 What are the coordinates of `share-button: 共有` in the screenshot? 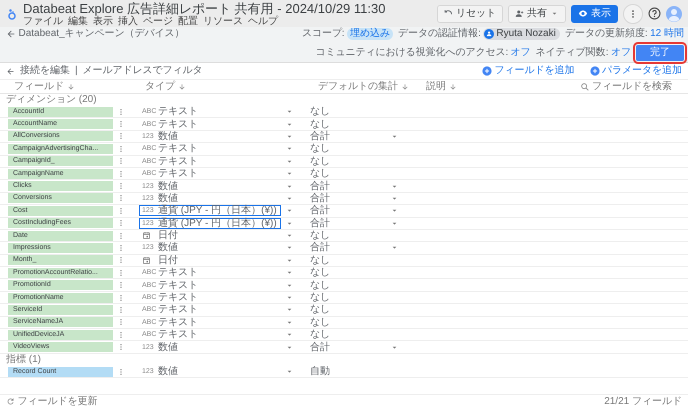 It's located at (537, 13).